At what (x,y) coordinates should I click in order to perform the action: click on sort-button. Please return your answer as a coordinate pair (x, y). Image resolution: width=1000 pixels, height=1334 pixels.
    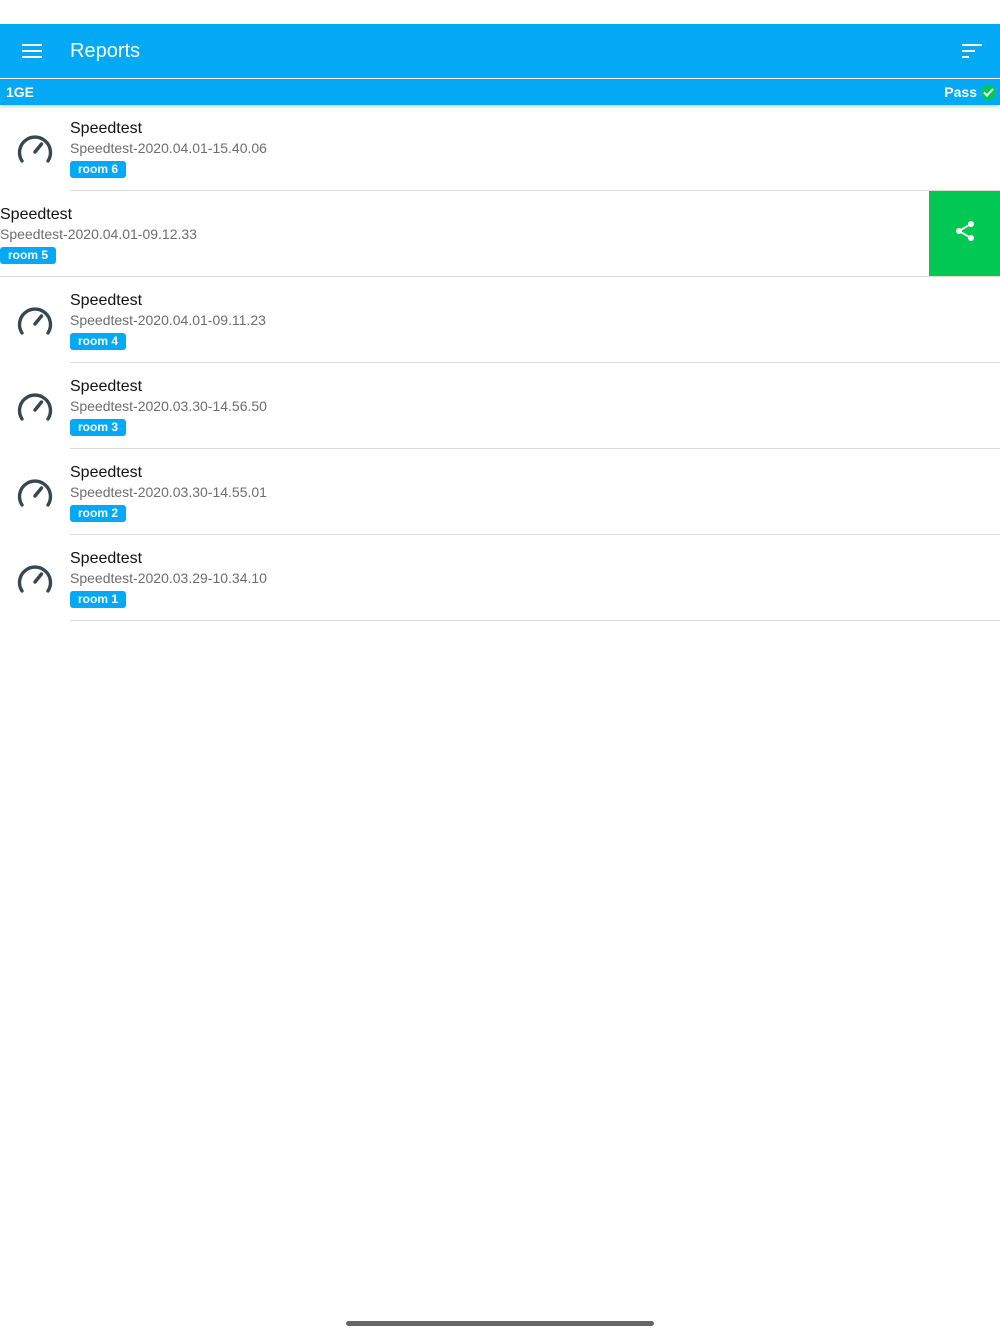
    Looking at the image, I should click on (972, 51).